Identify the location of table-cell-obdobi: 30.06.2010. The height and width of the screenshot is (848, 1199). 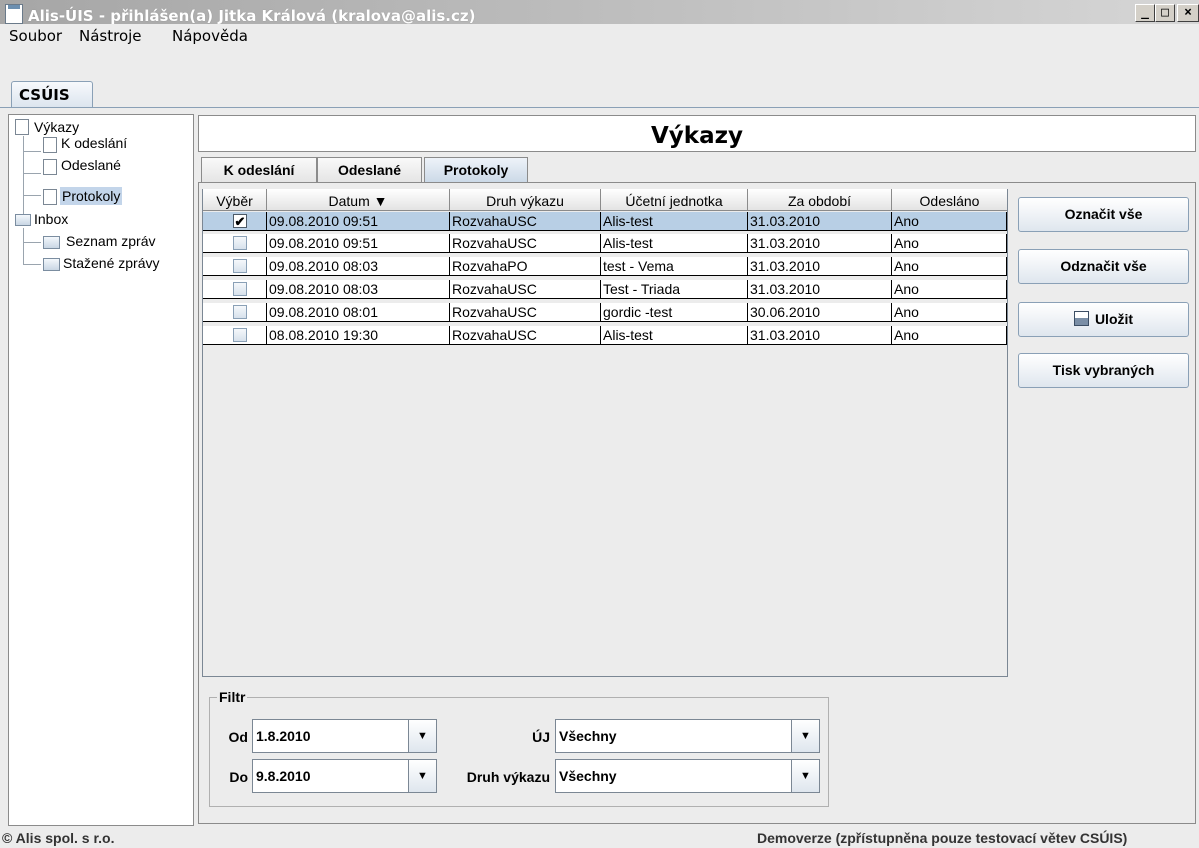
(820, 312).